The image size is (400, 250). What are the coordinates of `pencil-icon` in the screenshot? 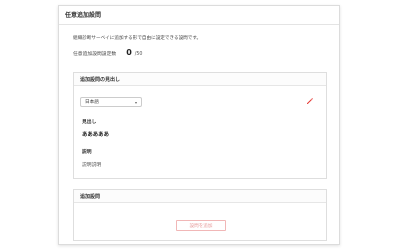 It's located at (310, 101).